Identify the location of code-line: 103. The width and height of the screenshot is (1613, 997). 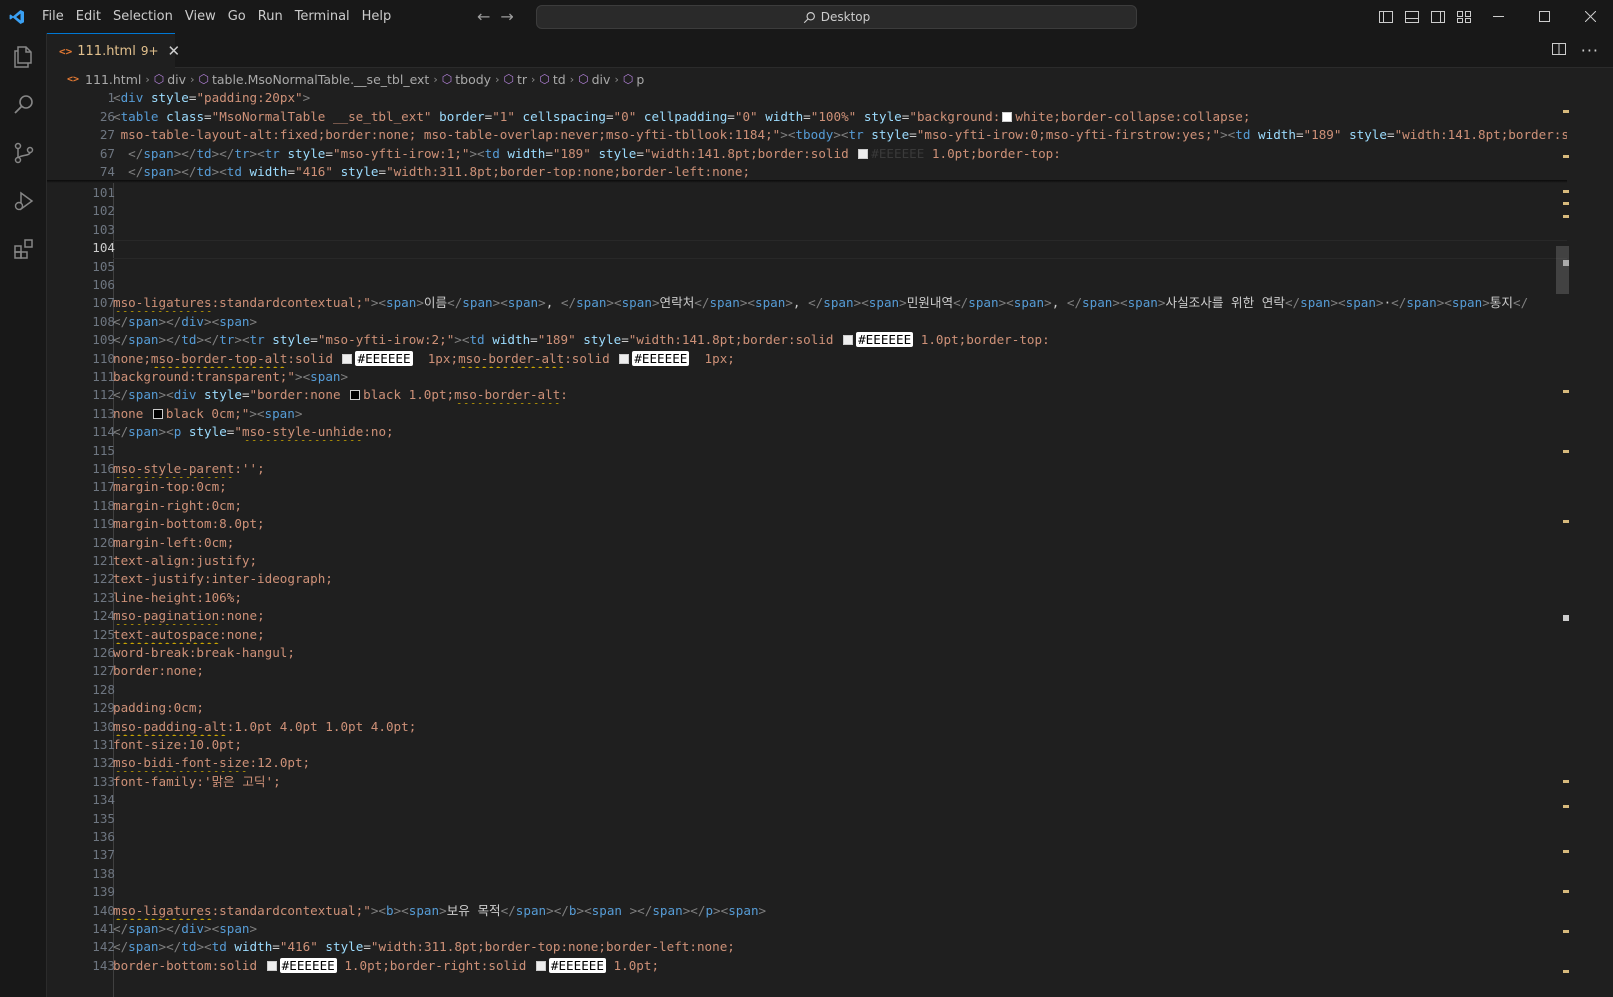
(807, 229).